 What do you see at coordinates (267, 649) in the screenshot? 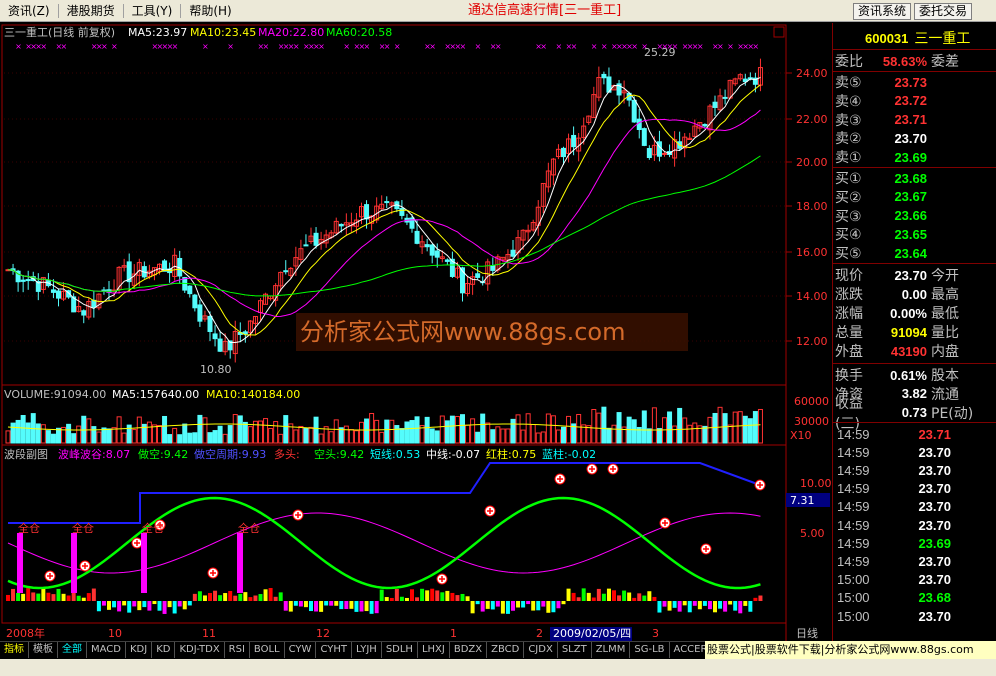
I see `indicator-tab: BOLL` at bounding box center [267, 649].